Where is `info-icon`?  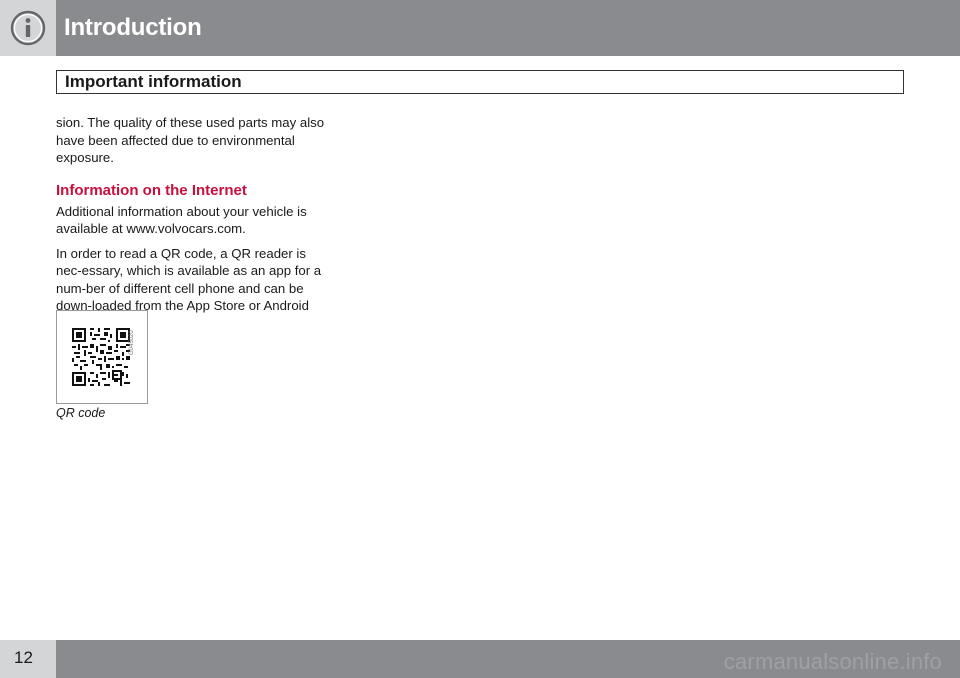 info-icon is located at coordinates (28, 28).